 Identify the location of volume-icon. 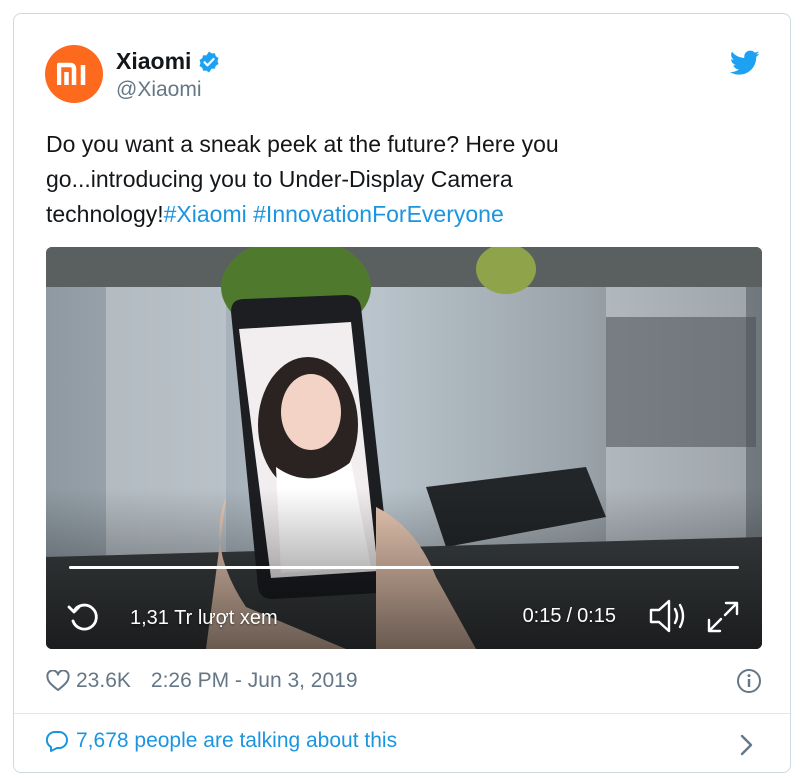
(668, 616).